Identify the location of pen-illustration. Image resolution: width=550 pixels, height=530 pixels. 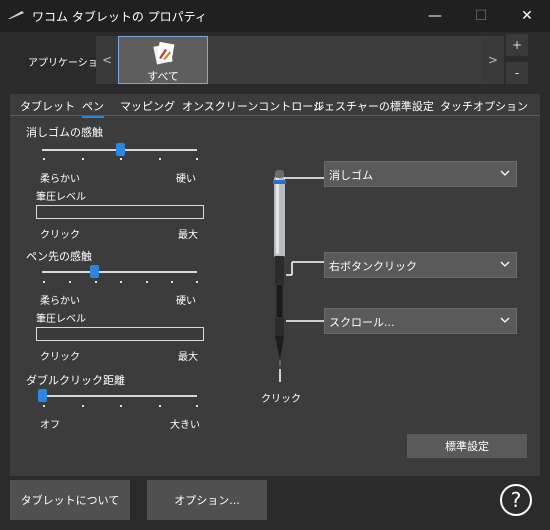
(298, 276).